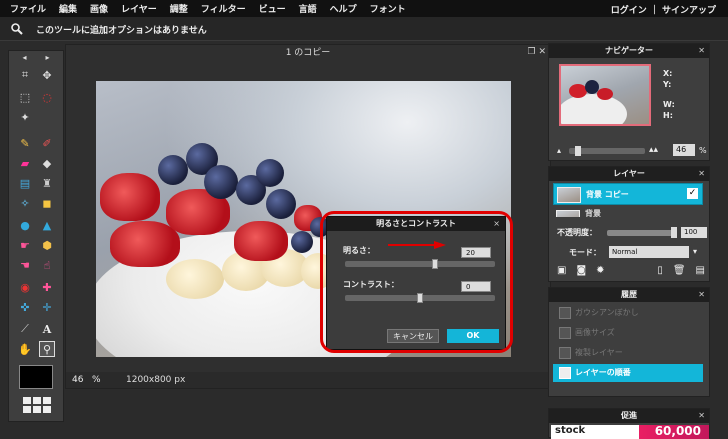  I want to click on red-eye-tool-icon: ◉, so click(25, 287).